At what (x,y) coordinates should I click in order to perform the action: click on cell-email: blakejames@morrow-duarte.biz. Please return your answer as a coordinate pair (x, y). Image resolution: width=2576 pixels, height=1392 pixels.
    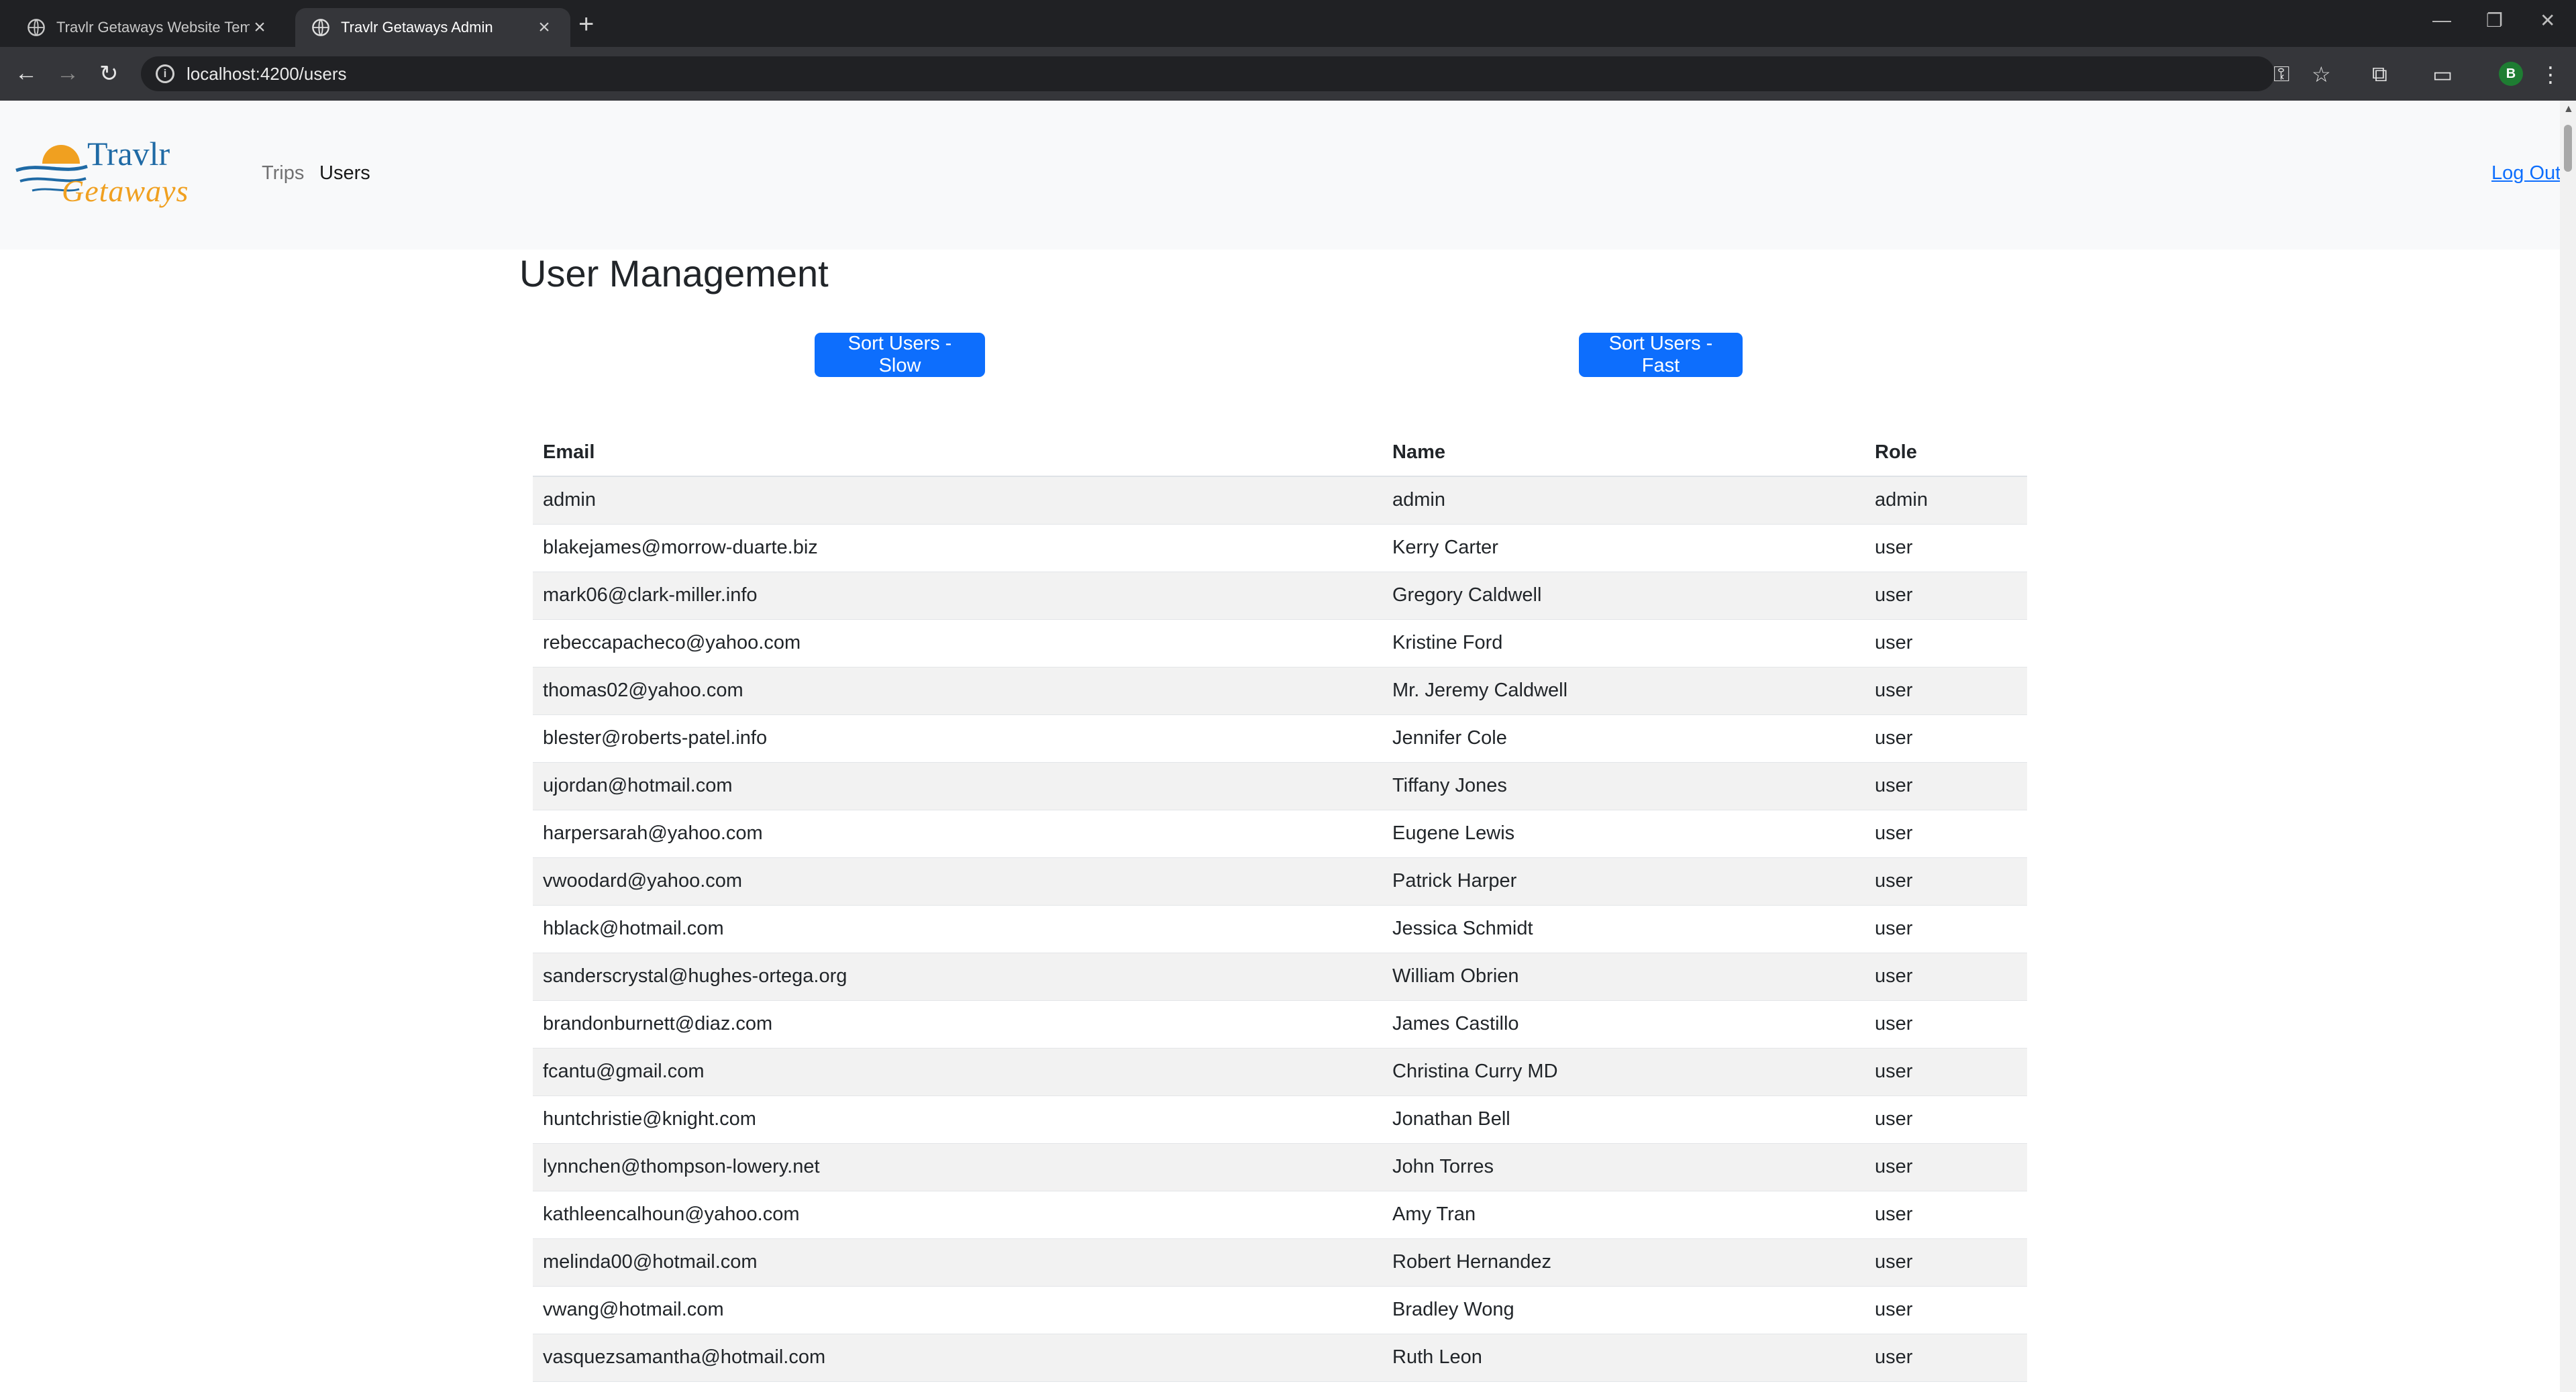
    Looking at the image, I should click on (957, 548).